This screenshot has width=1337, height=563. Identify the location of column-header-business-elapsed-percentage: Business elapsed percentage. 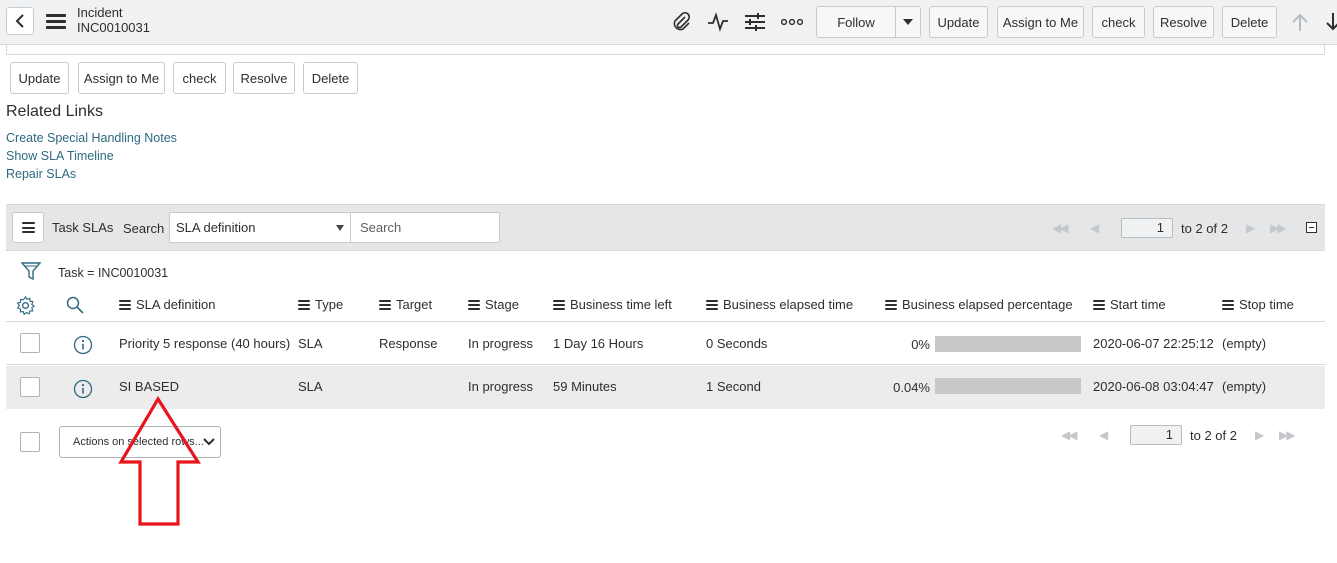
(979, 304).